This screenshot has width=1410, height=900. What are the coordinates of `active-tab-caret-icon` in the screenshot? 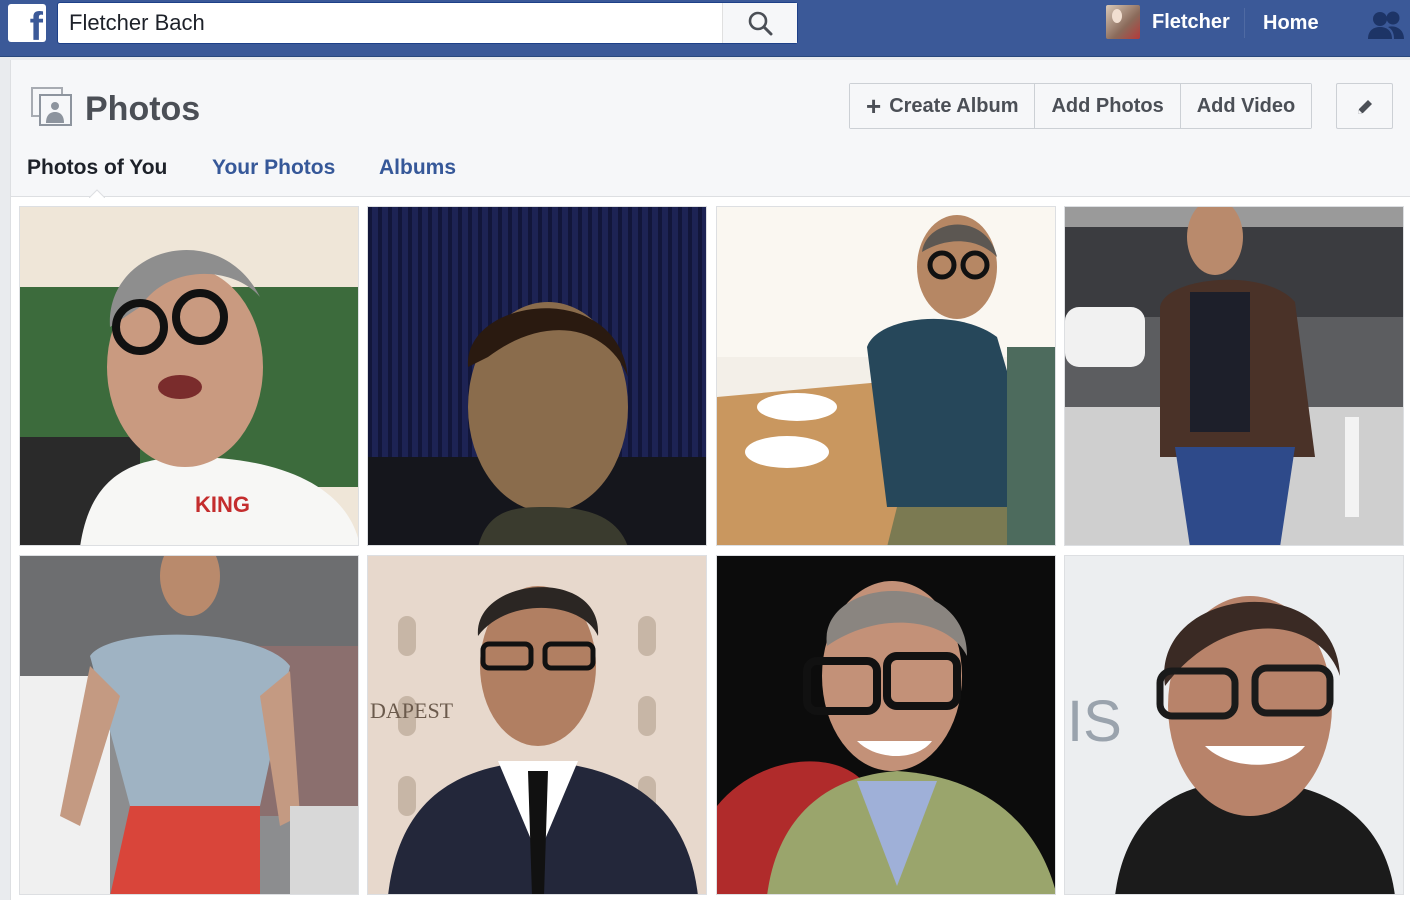 It's located at (97, 193).